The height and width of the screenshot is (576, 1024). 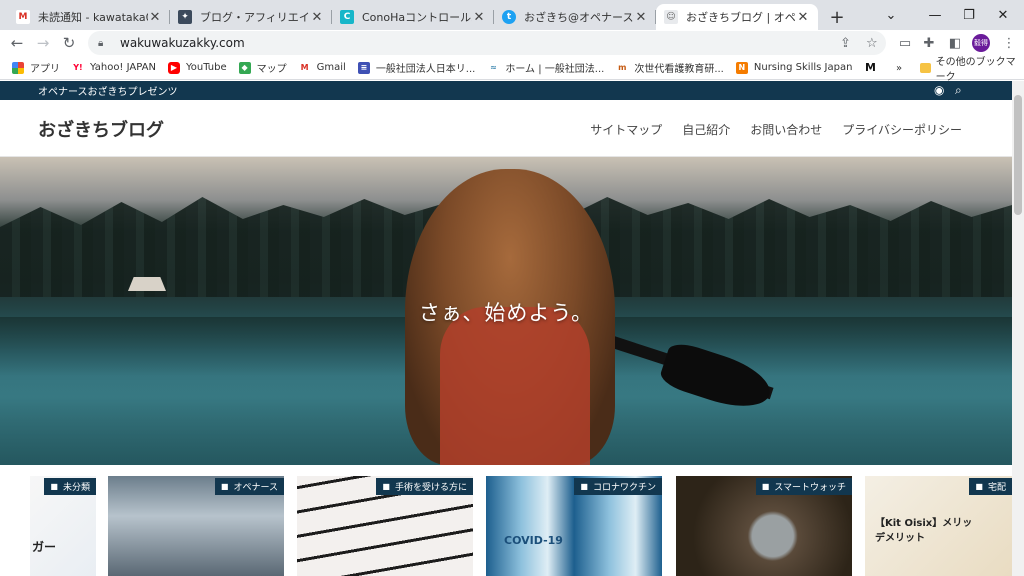 What do you see at coordinates (579, 17) in the screenshot?
I see `tab-title: おざきち@オペナース辞めま` at bounding box center [579, 17].